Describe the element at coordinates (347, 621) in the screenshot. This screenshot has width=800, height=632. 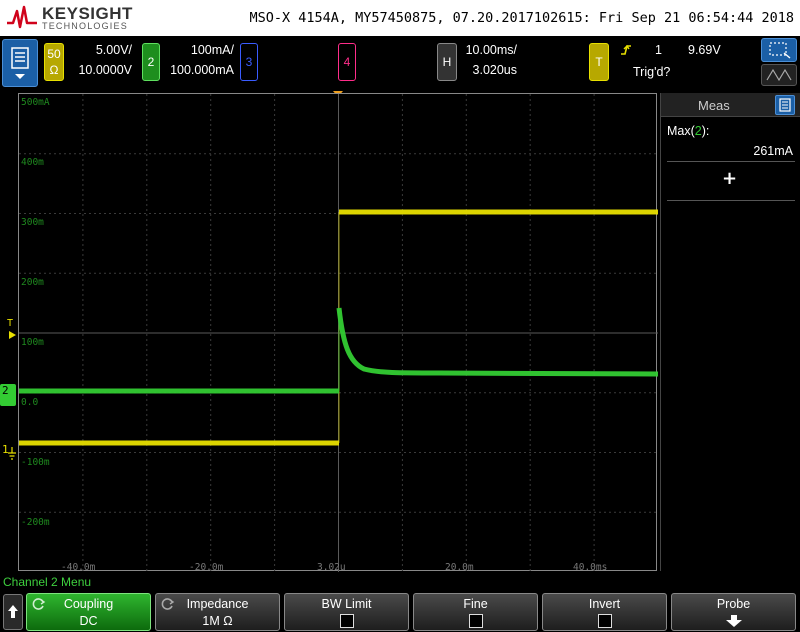
I see `bw-limit-checkbox` at that location.